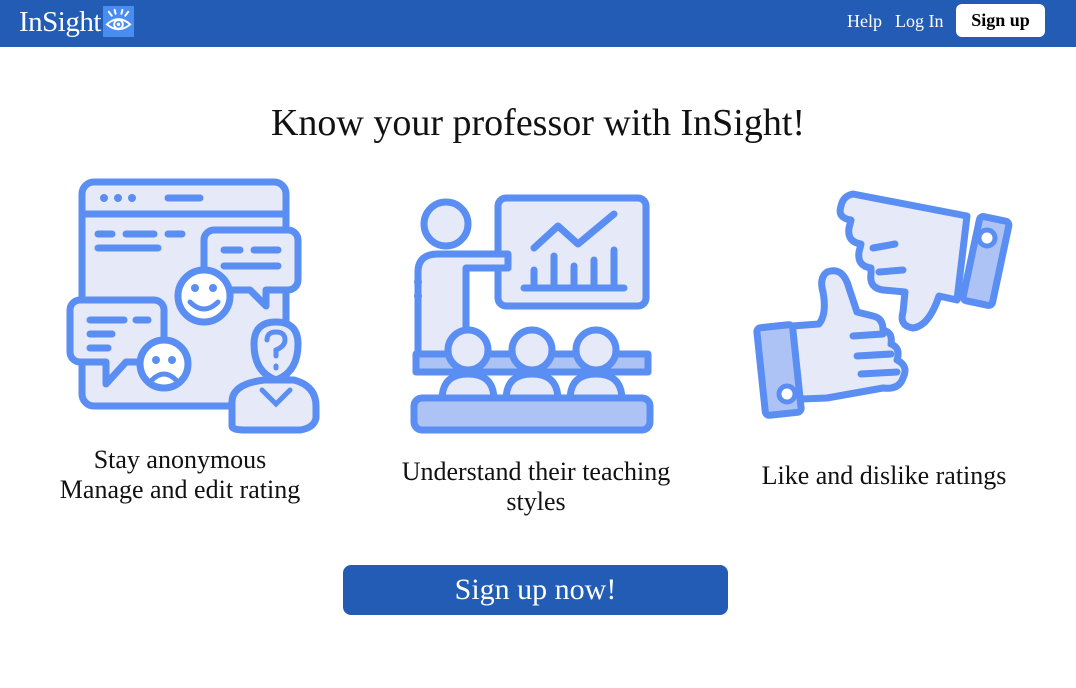 This screenshot has height=688, width=1076. I want to click on thumbs-up-down-icon, so click(883, 304).